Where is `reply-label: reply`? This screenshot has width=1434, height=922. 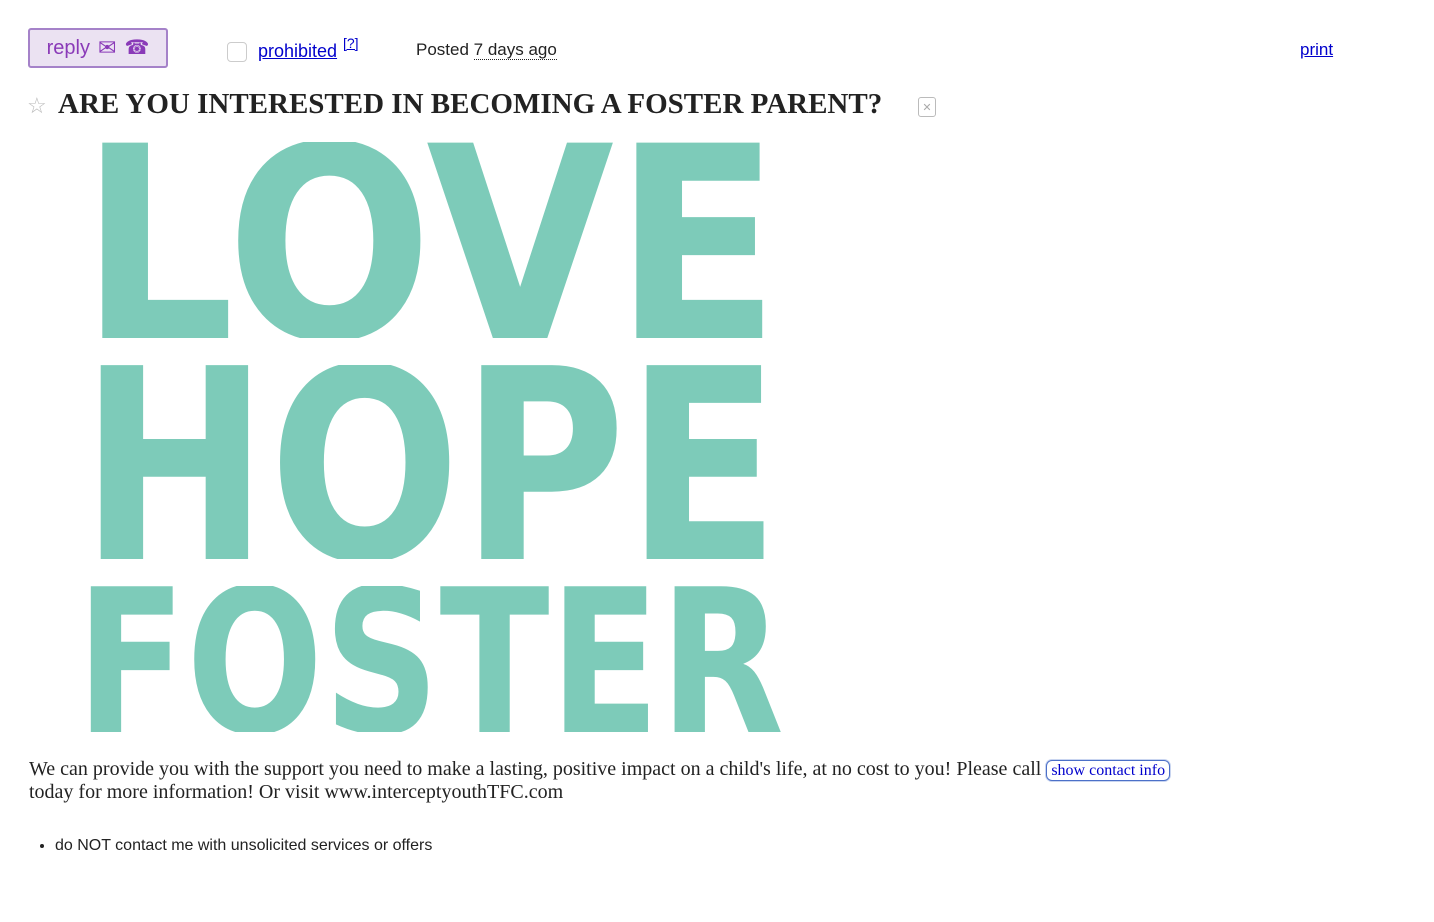 reply-label: reply is located at coordinates (68, 47).